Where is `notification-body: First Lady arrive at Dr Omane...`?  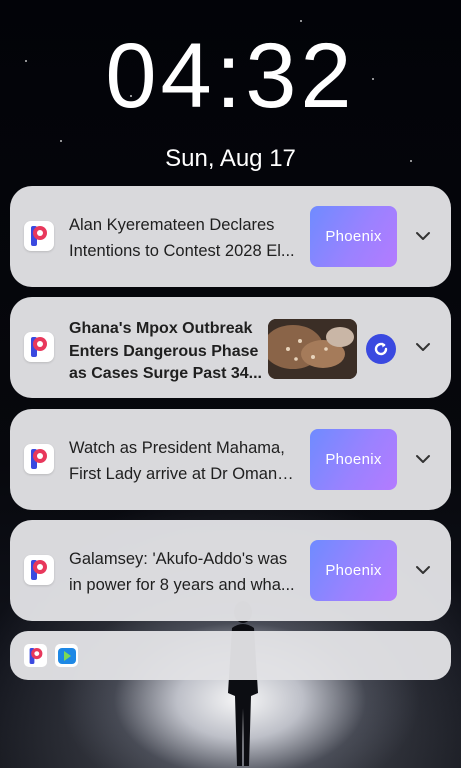 notification-body: First Lady arrive at Dr Omane... is located at coordinates (184, 474).